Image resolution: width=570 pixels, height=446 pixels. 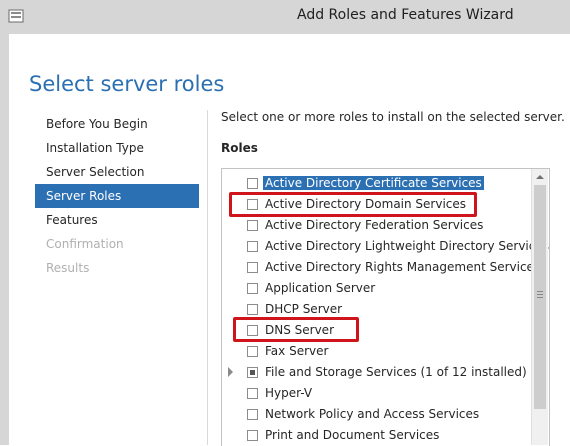 What do you see at coordinates (374, 225) in the screenshot?
I see `role-label: Active Directory Federation Services` at bounding box center [374, 225].